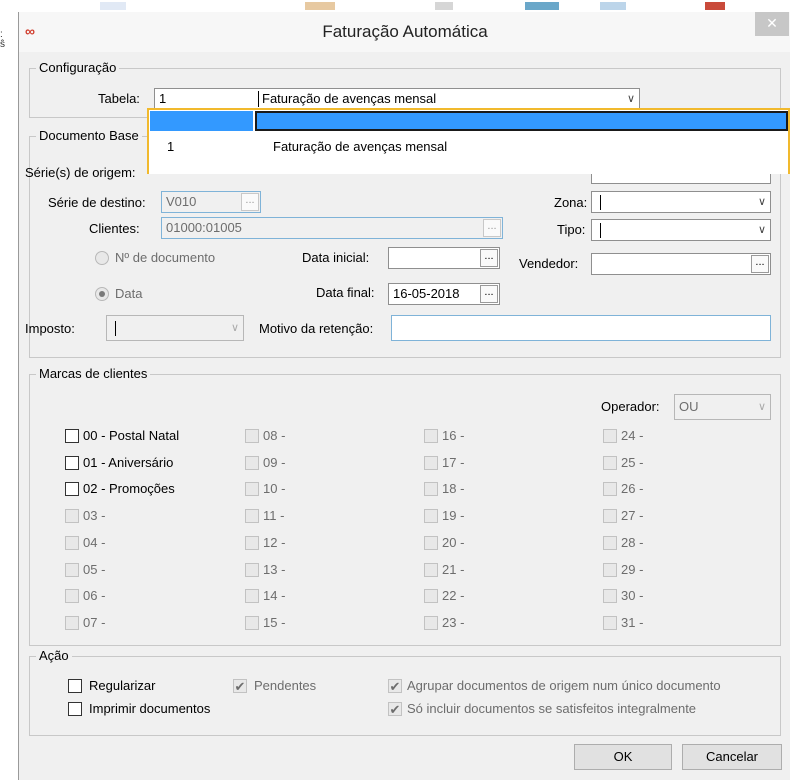 This screenshot has width=790, height=780. I want to click on imprimir-checkbox, so click(75, 709).